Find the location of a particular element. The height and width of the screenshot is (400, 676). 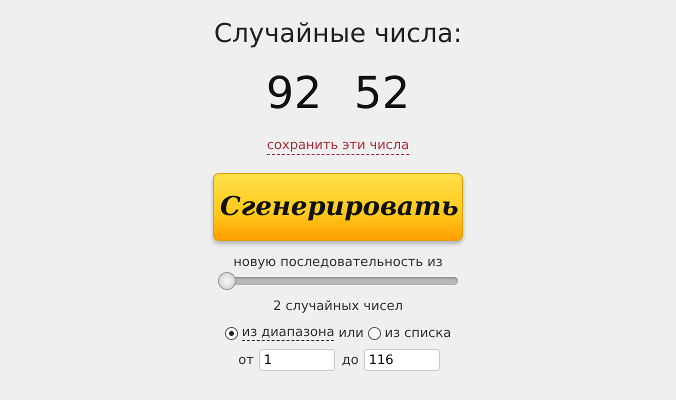

random-number: 92 is located at coordinates (294, 94).